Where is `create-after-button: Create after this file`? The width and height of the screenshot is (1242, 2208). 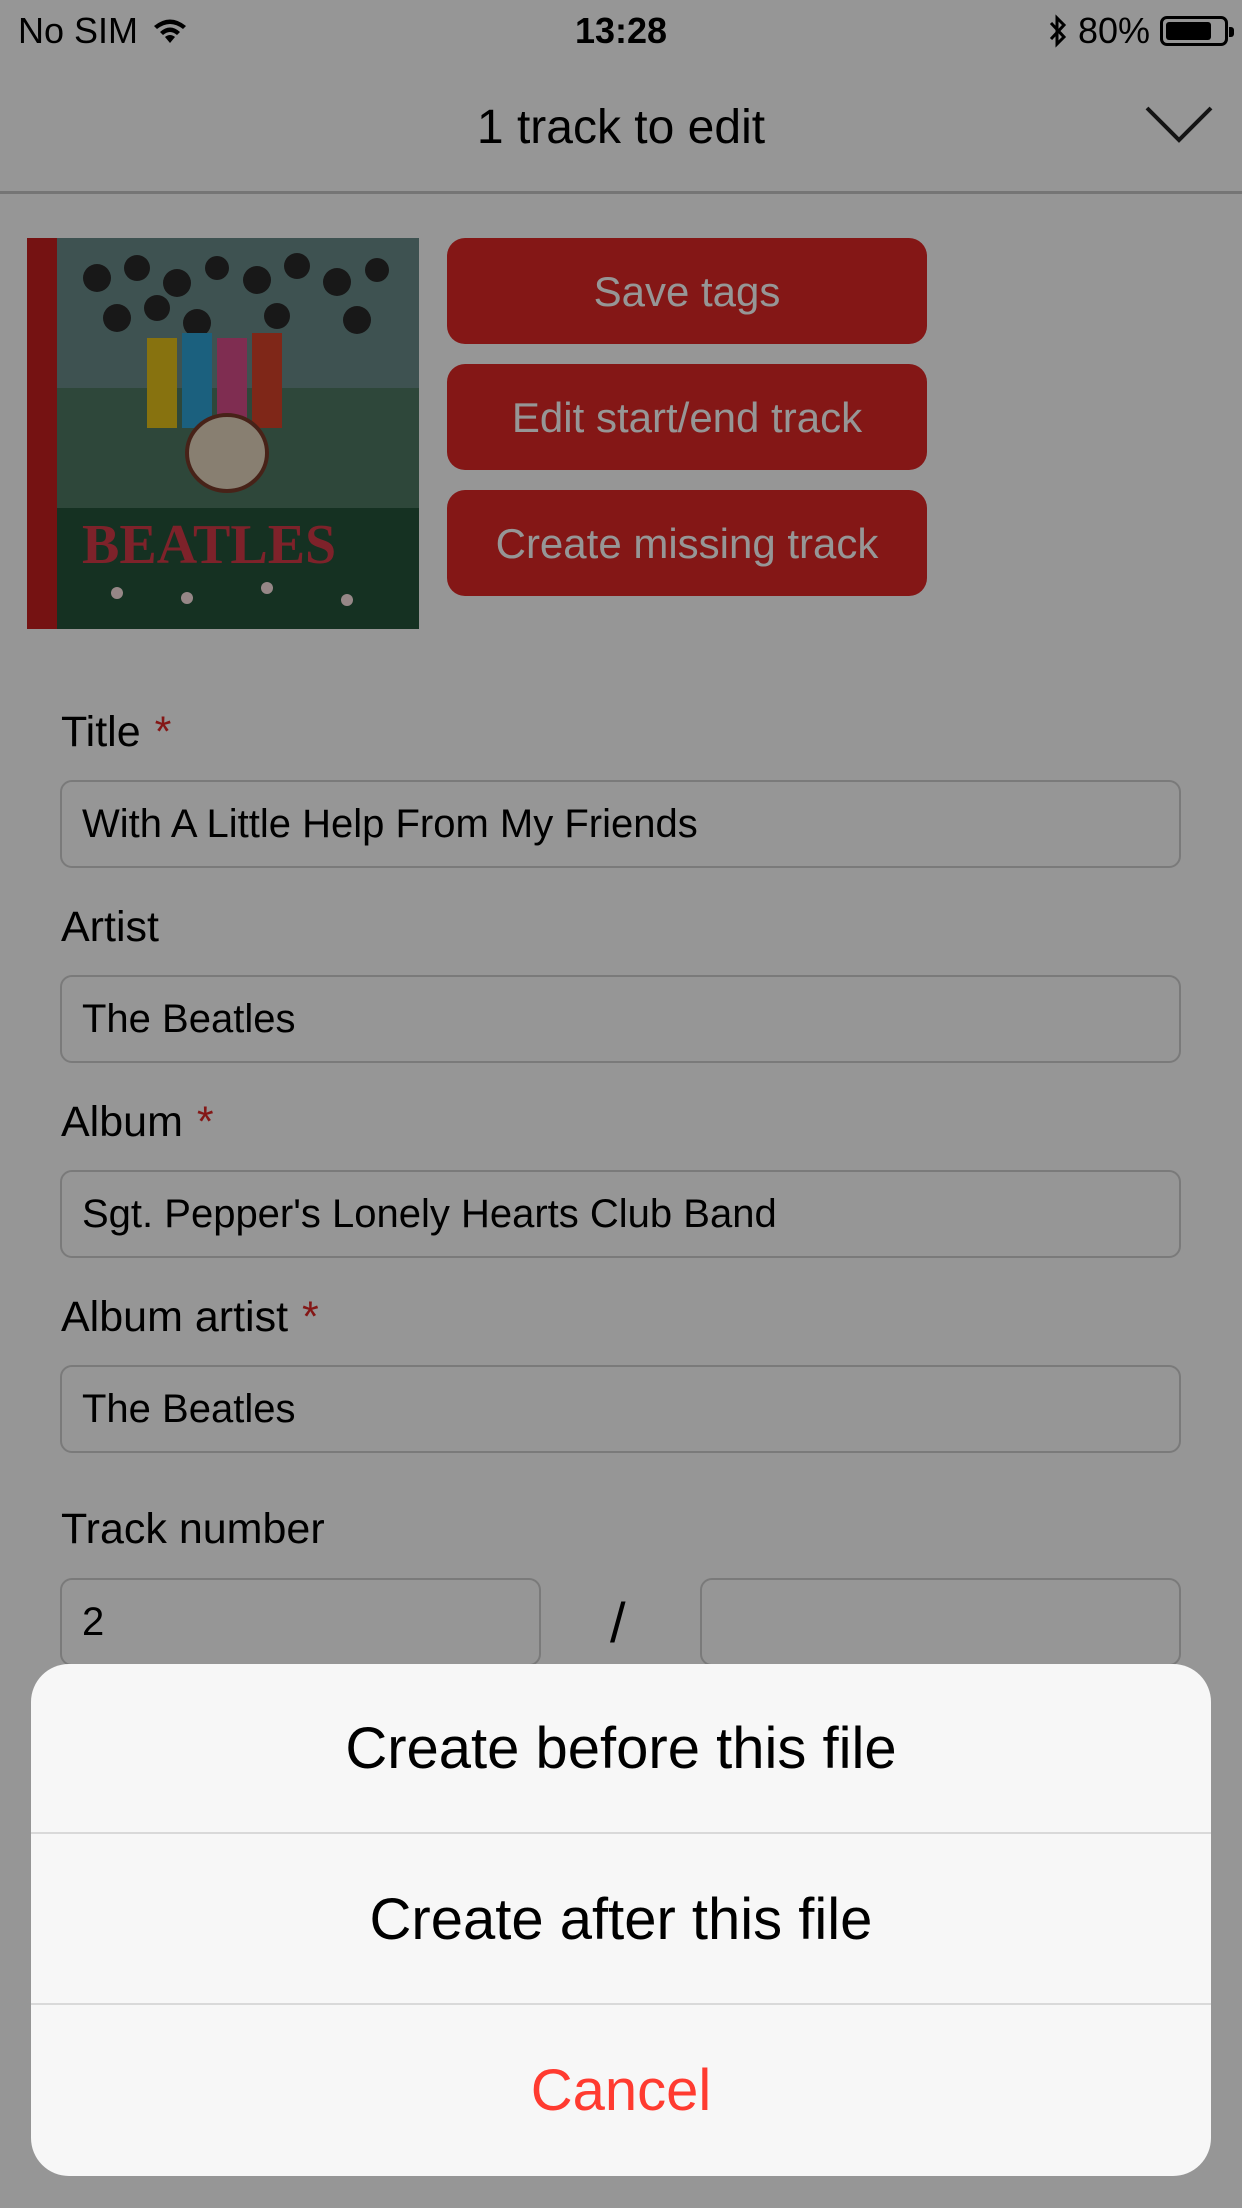 create-after-button: Create after this file is located at coordinates (621, 1920).